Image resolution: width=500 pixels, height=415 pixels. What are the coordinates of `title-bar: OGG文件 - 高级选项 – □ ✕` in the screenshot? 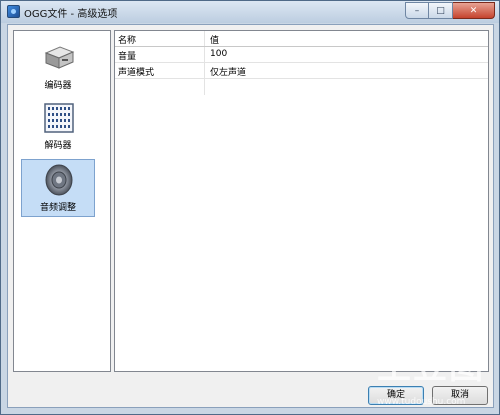 It's located at (250, 12).